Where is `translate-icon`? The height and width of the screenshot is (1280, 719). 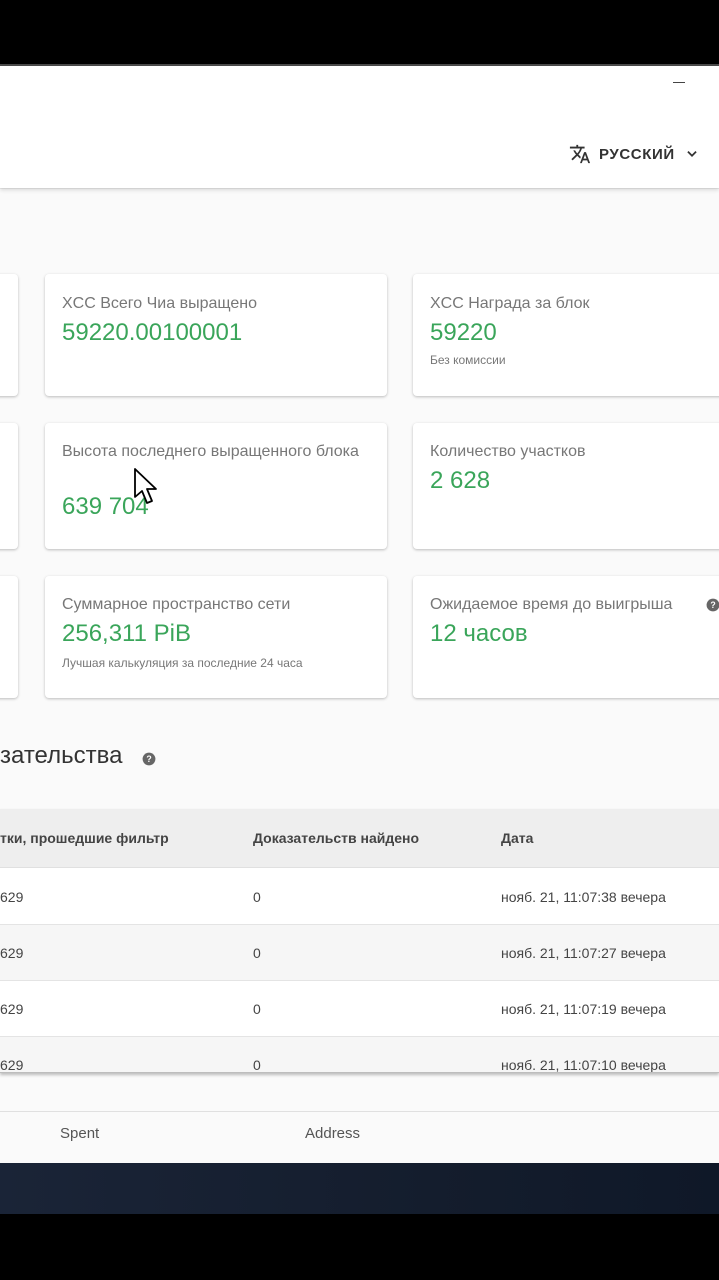 translate-icon is located at coordinates (580, 154).